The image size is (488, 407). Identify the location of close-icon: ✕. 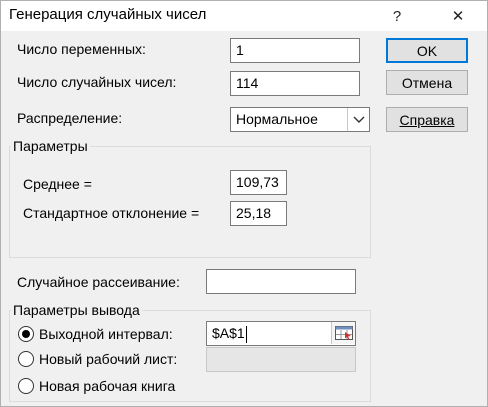
(458, 16).